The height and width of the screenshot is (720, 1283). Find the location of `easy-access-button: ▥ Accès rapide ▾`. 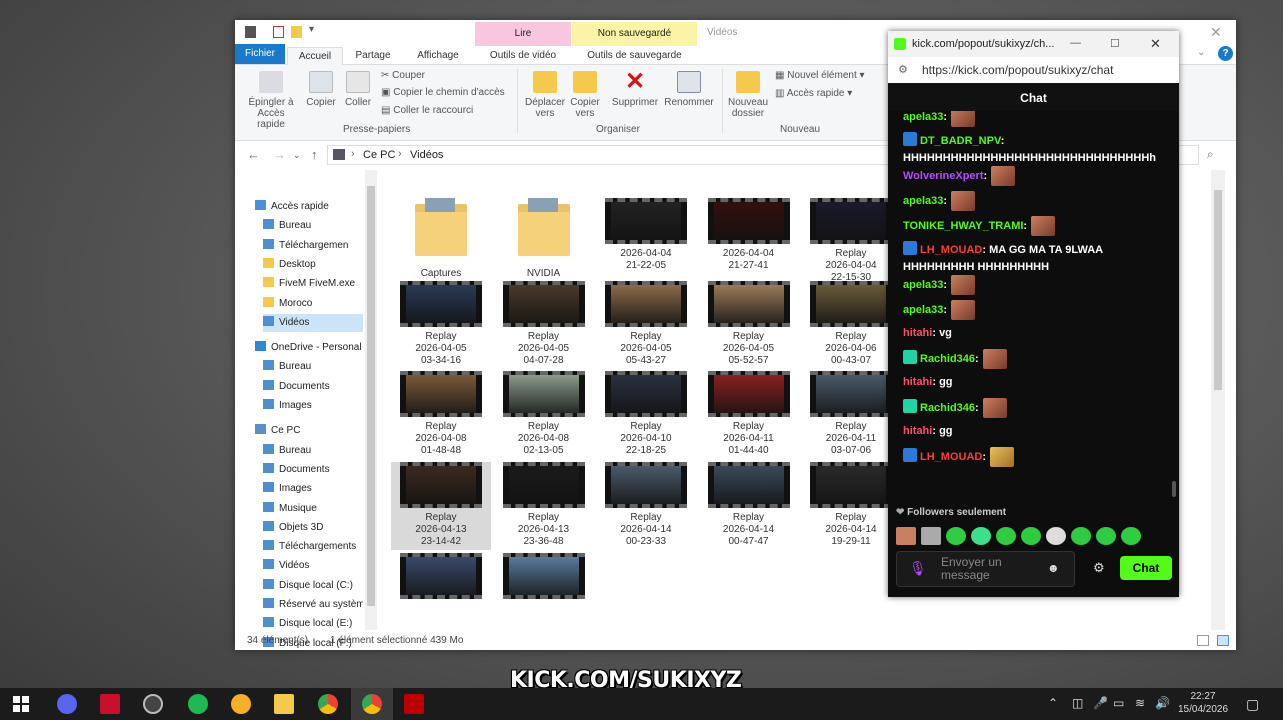

easy-access-button: ▥ Accès rapide ▾ is located at coordinates (813, 93).